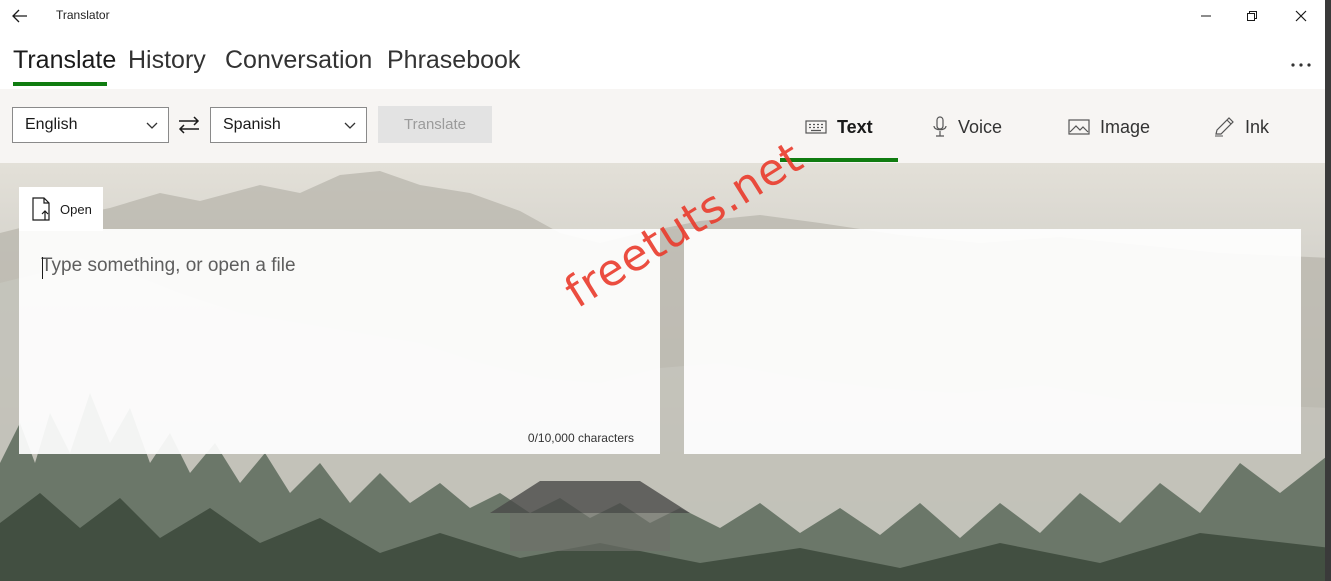 The width and height of the screenshot is (1331, 581). I want to click on text-caret, so click(42, 268).